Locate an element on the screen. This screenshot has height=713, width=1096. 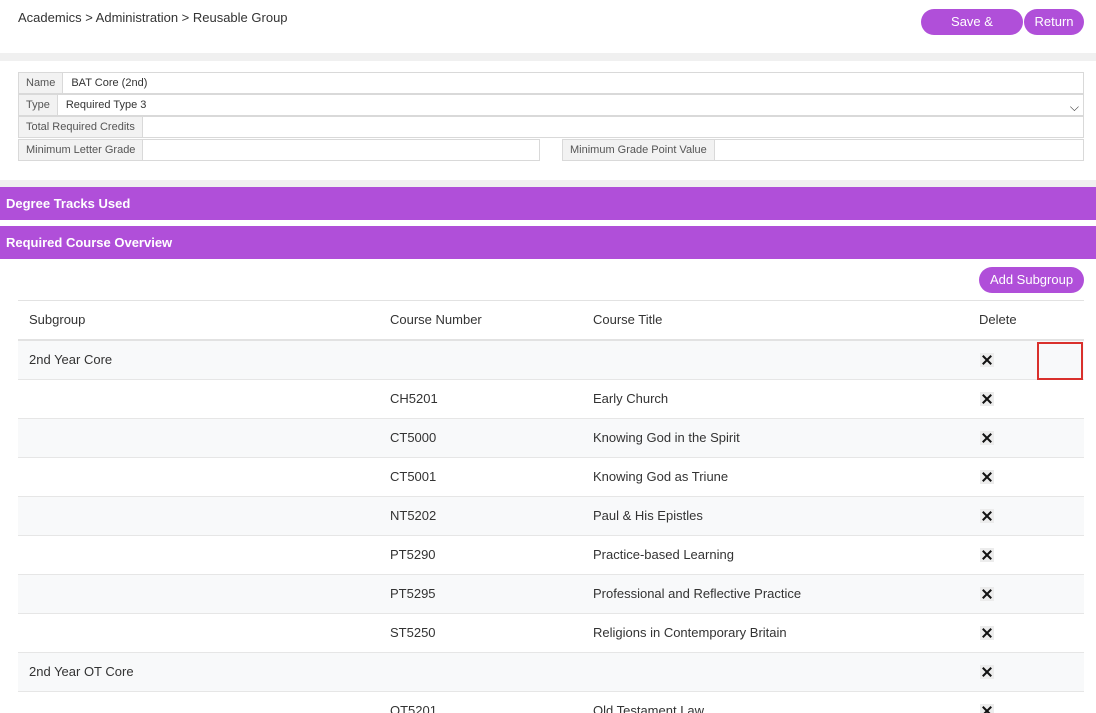
course-number-cell: ST5250 is located at coordinates (413, 632).